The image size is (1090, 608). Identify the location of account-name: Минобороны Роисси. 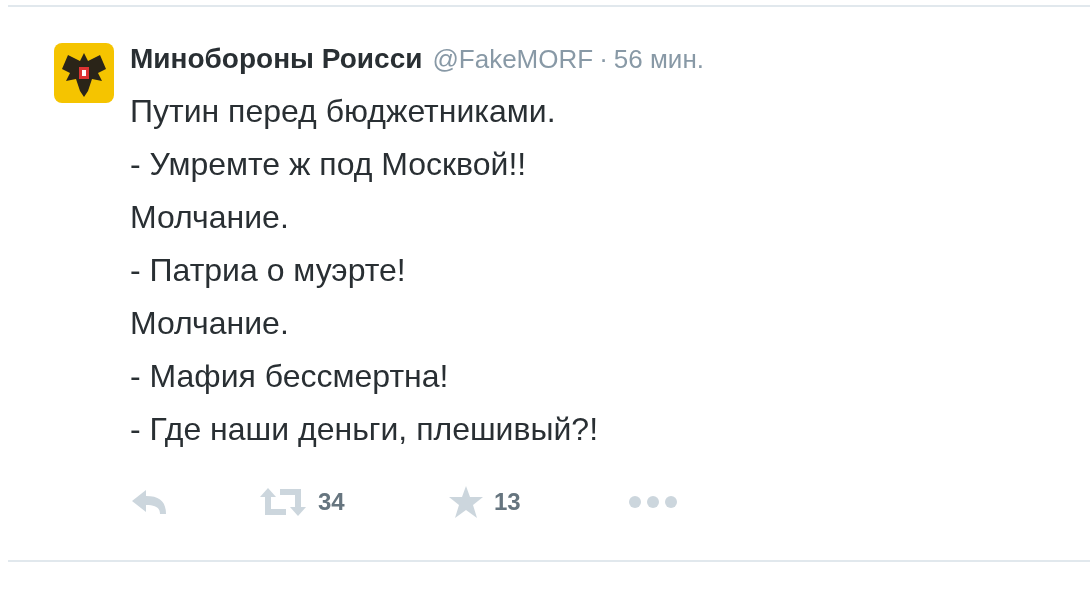
(276, 59).